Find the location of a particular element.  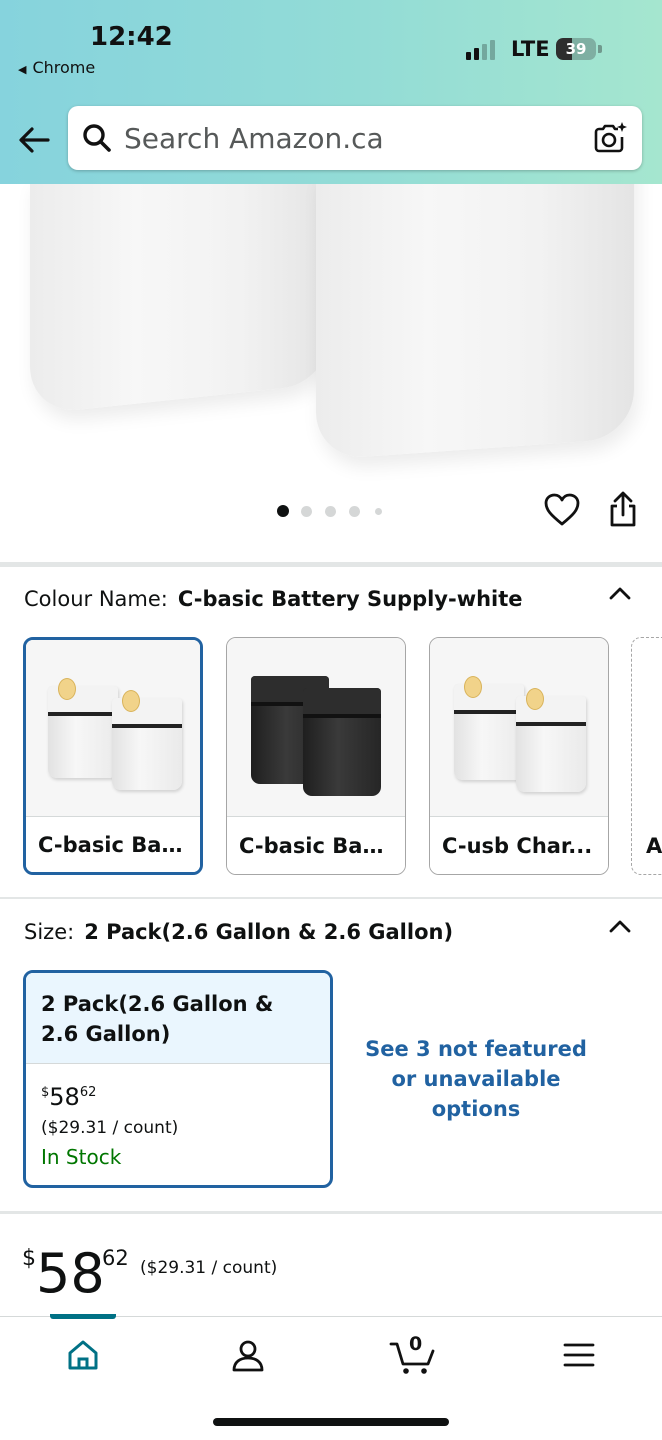

colour-label: Colour Name: C-basic Battery Supply-white is located at coordinates (273, 599).